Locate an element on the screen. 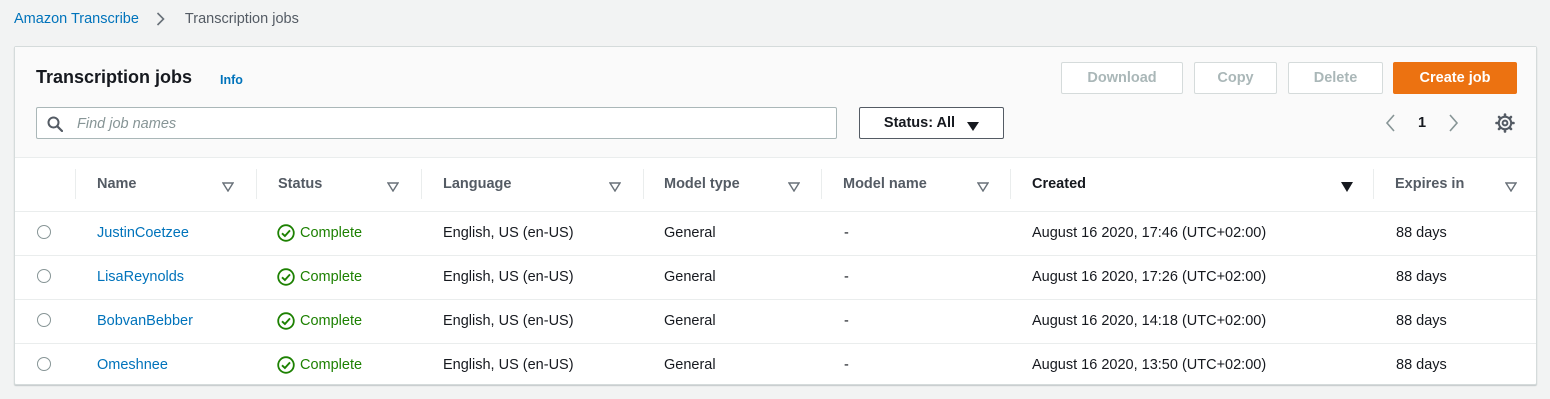  create-job-button: Create job is located at coordinates (1455, 78).